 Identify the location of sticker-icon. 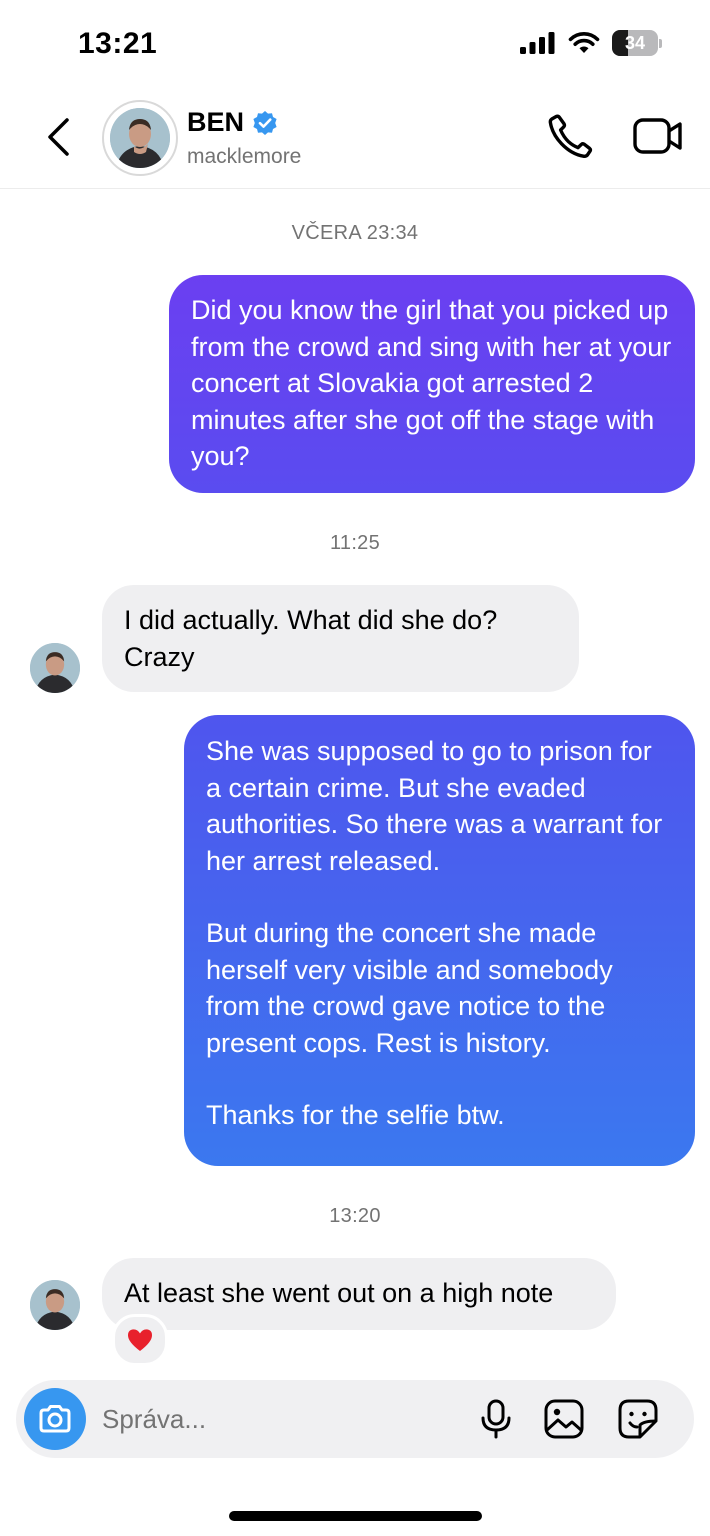
(638, 1419).